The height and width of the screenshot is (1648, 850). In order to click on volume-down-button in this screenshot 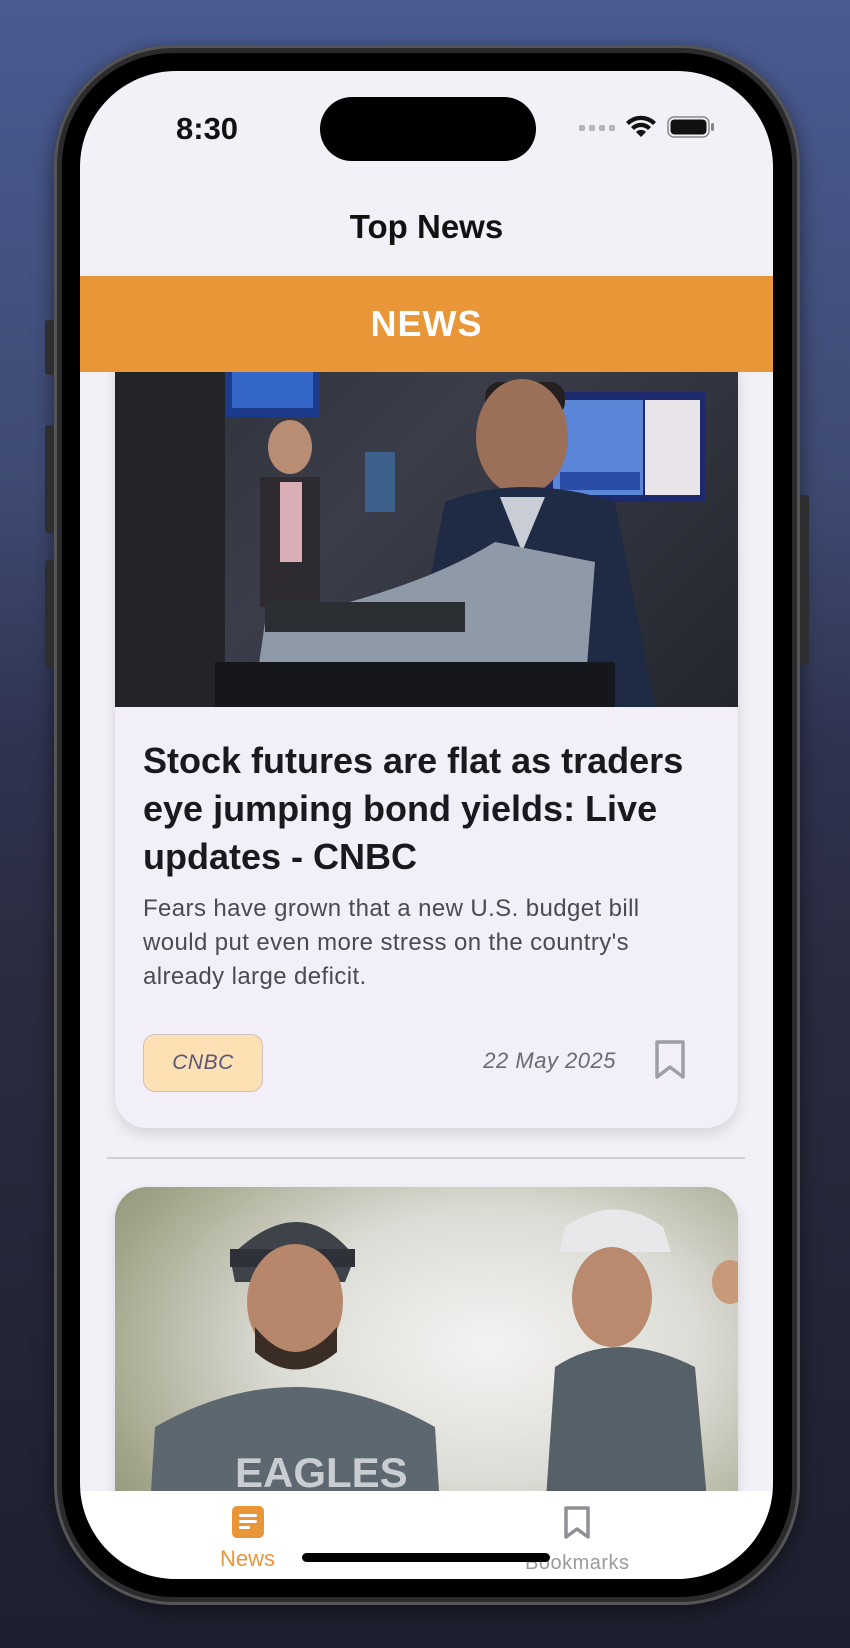, I will do `click(49, 614)`.